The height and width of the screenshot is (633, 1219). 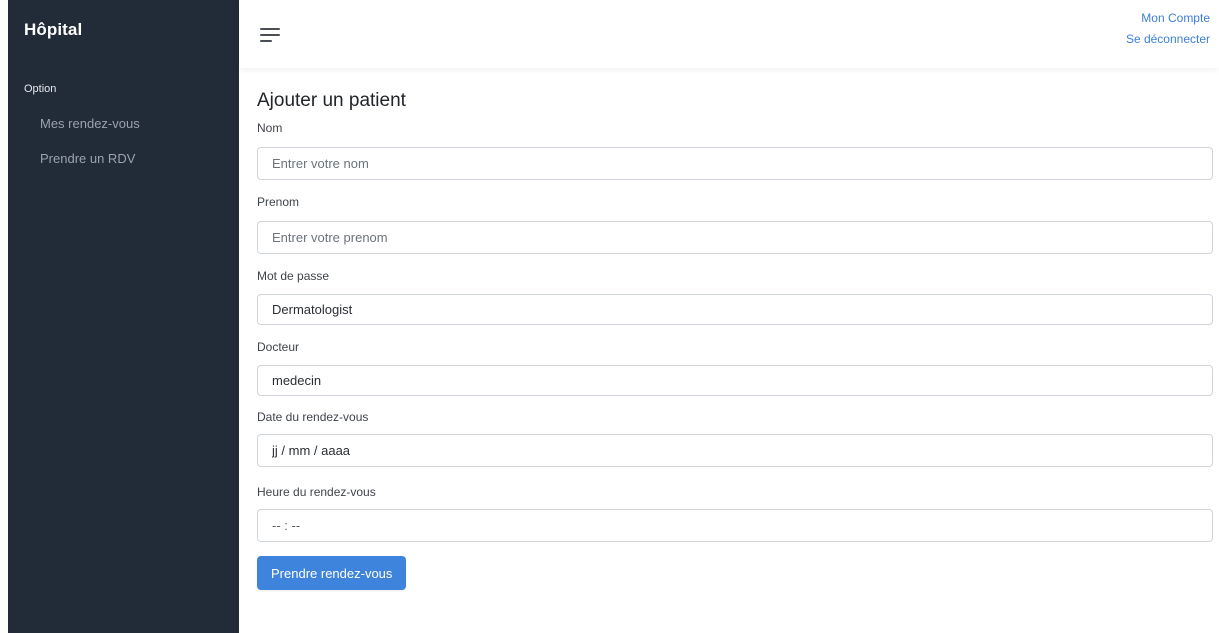 What do you see at coordinates (332, 573) in the screenshot?
I see `prendre-rendez-vous-button: Prendre rendez-vous` at bounding box center [332, 573].